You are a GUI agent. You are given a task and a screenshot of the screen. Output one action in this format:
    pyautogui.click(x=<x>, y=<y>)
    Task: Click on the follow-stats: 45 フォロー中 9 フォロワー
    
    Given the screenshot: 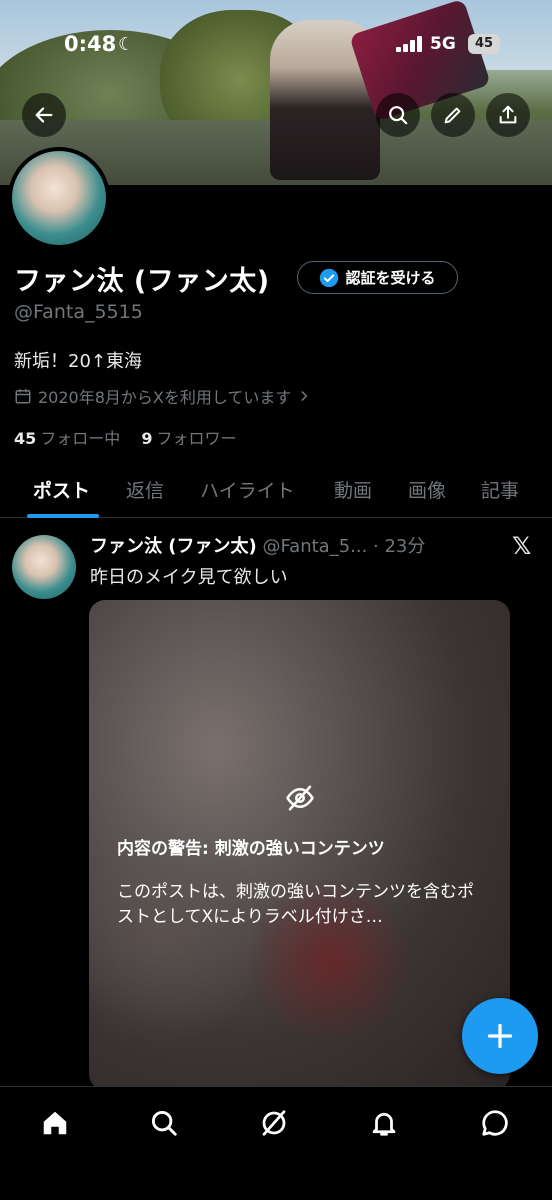 What is the action you would take?
    pyautogui.click(x=125, y=437)
    